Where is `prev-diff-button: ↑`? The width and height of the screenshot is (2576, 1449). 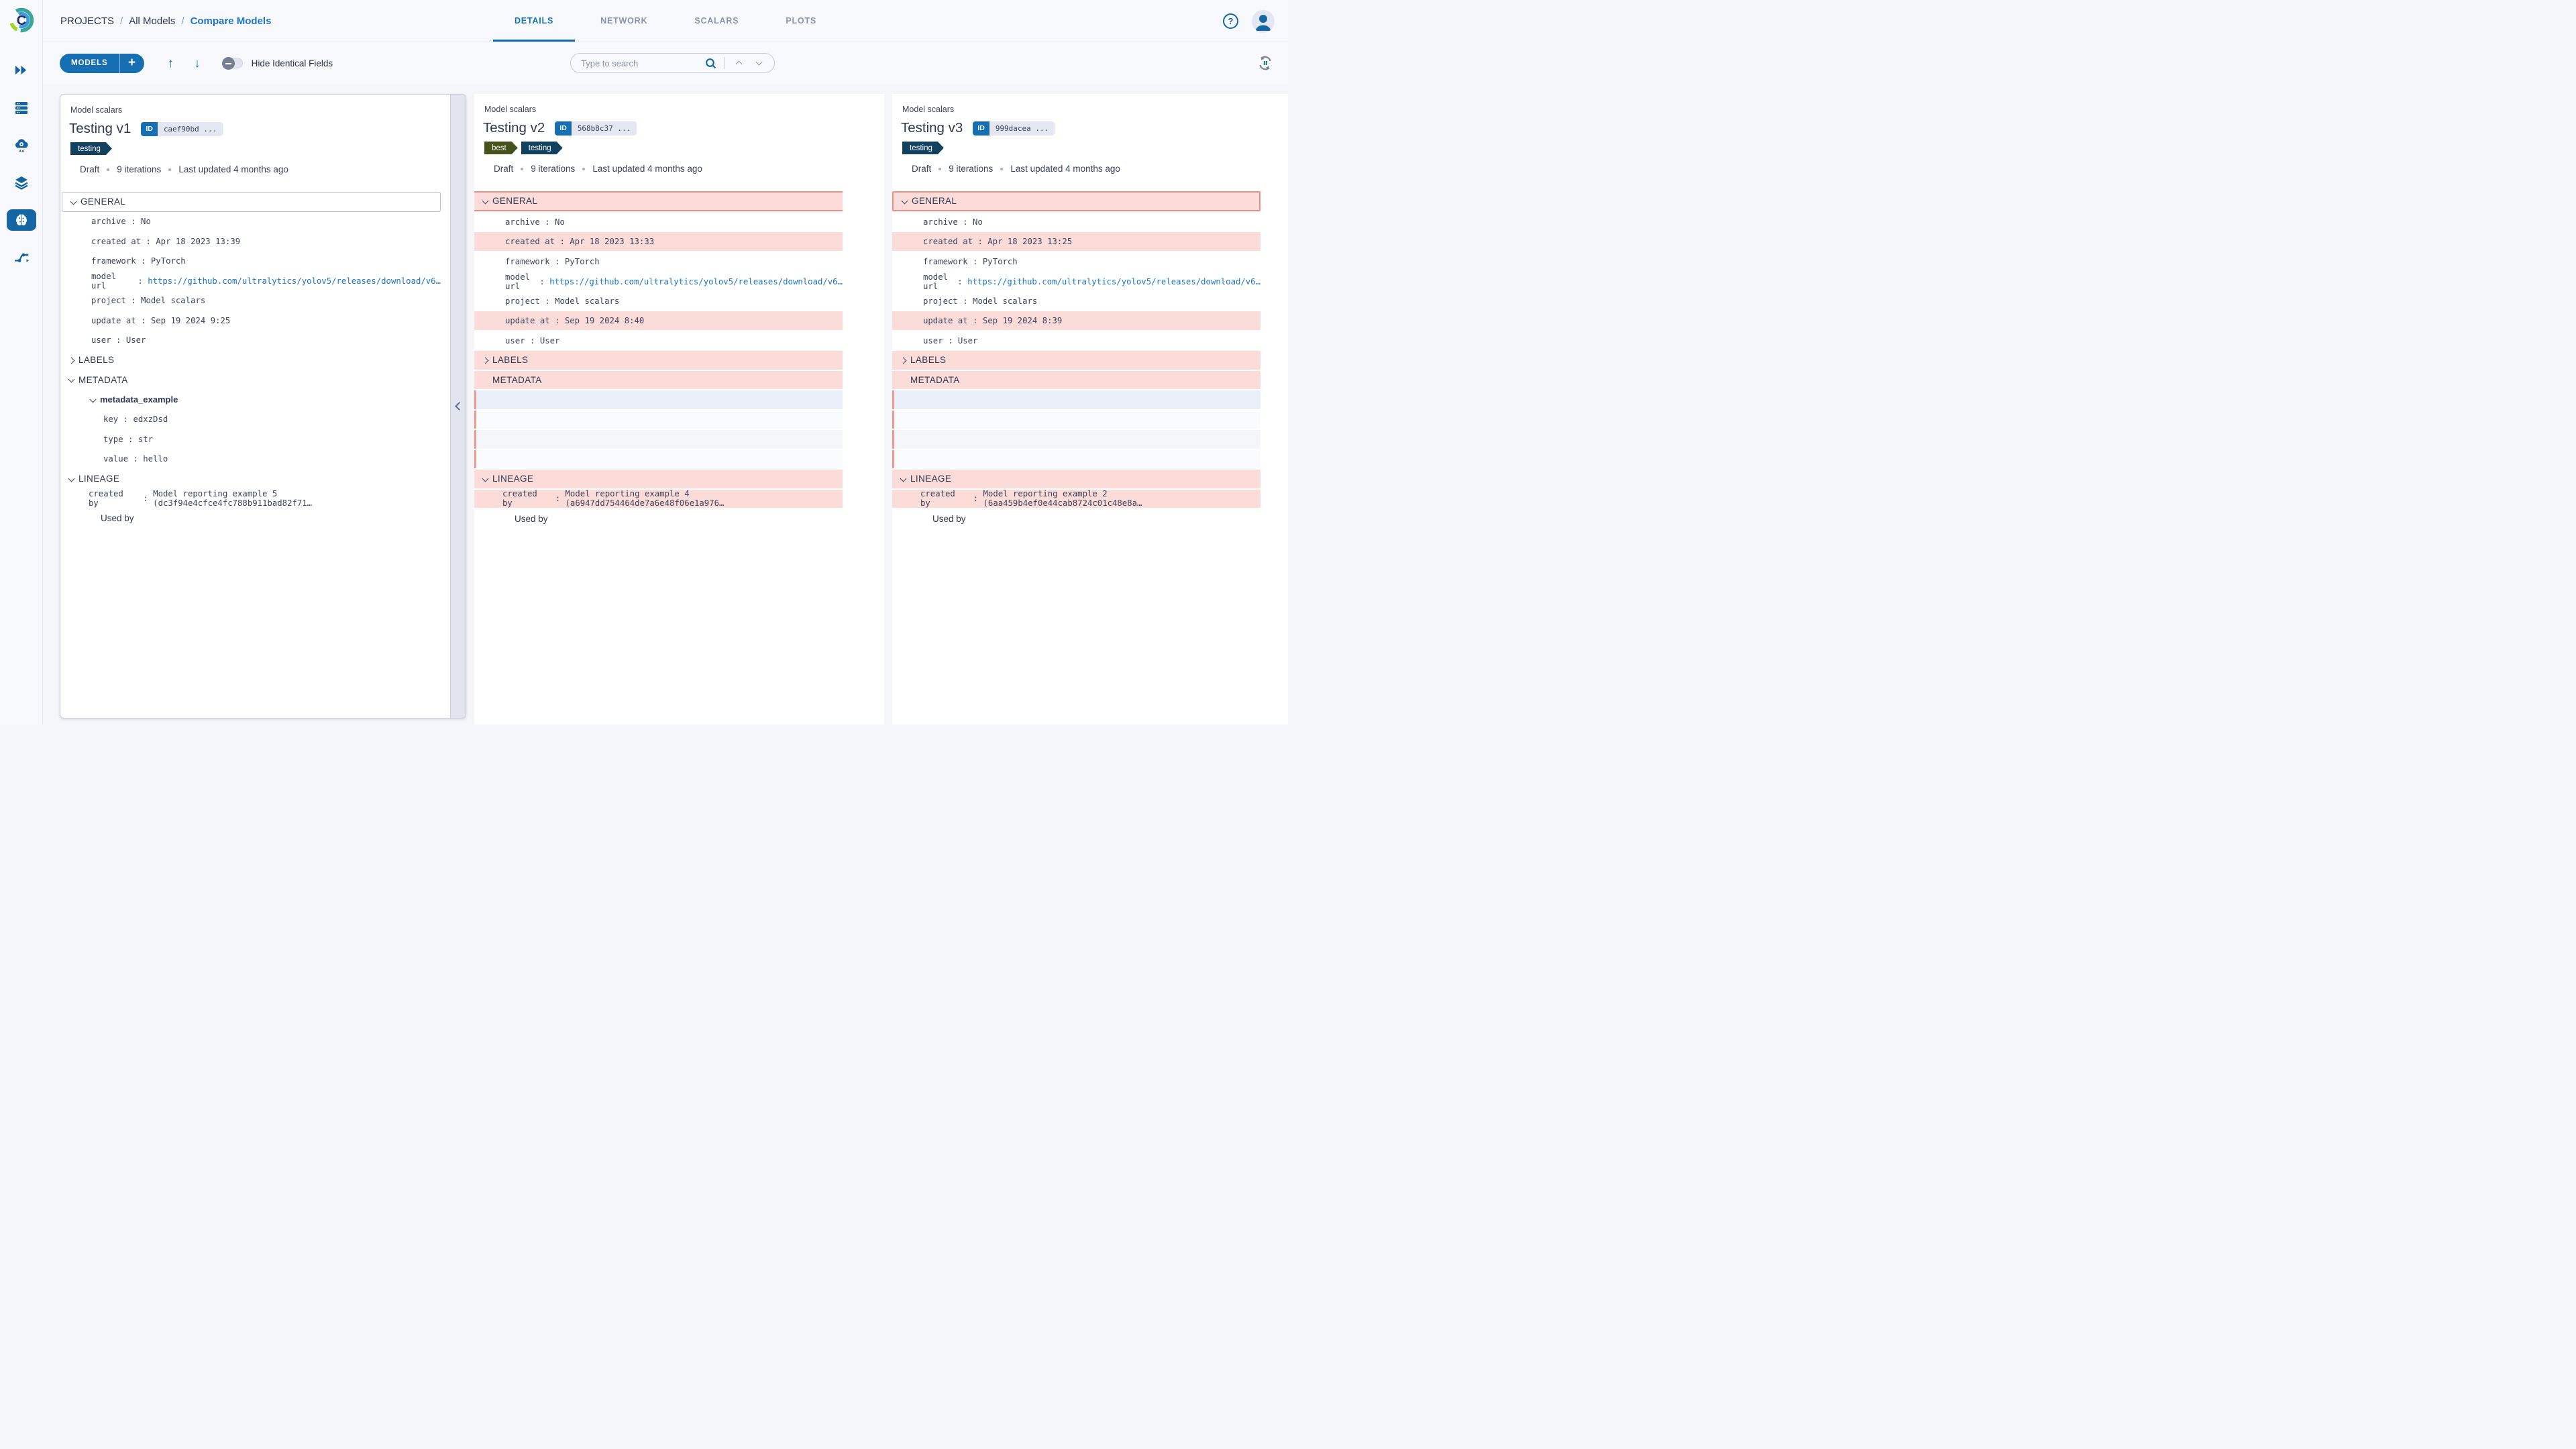 prev-diff-button: ↑ is located at coordinates (171, 63).